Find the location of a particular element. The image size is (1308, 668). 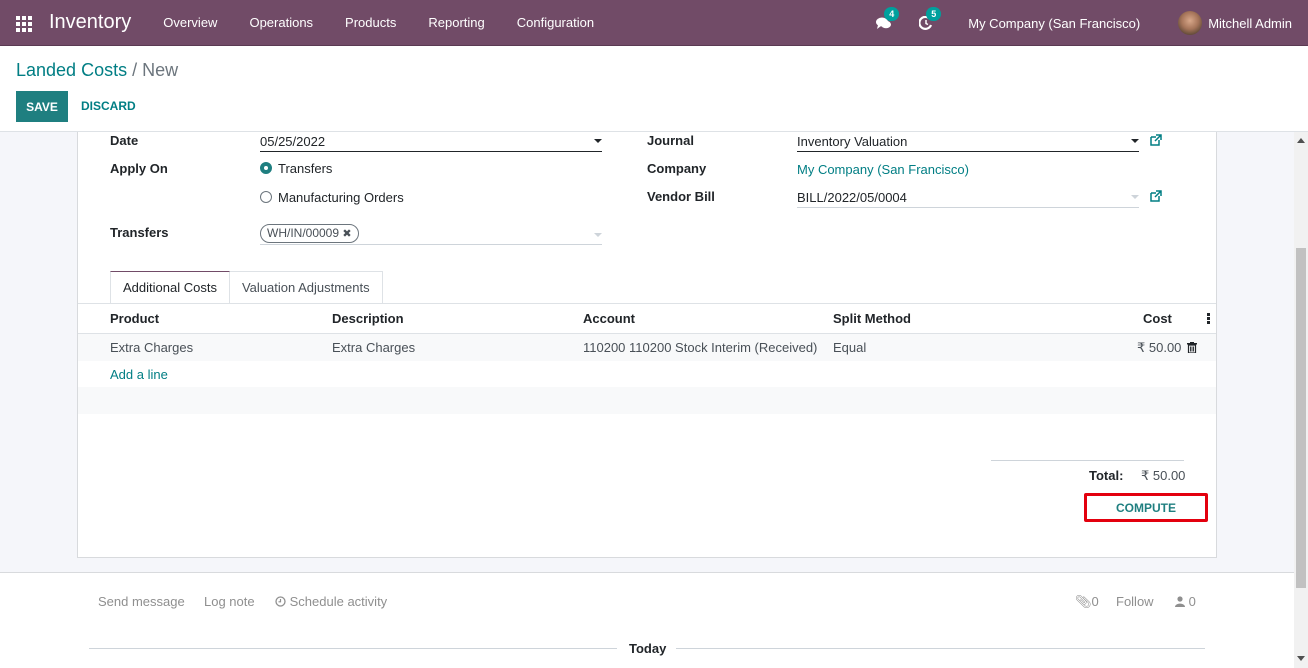

date-label: Date is located at coordinates (124, 140).